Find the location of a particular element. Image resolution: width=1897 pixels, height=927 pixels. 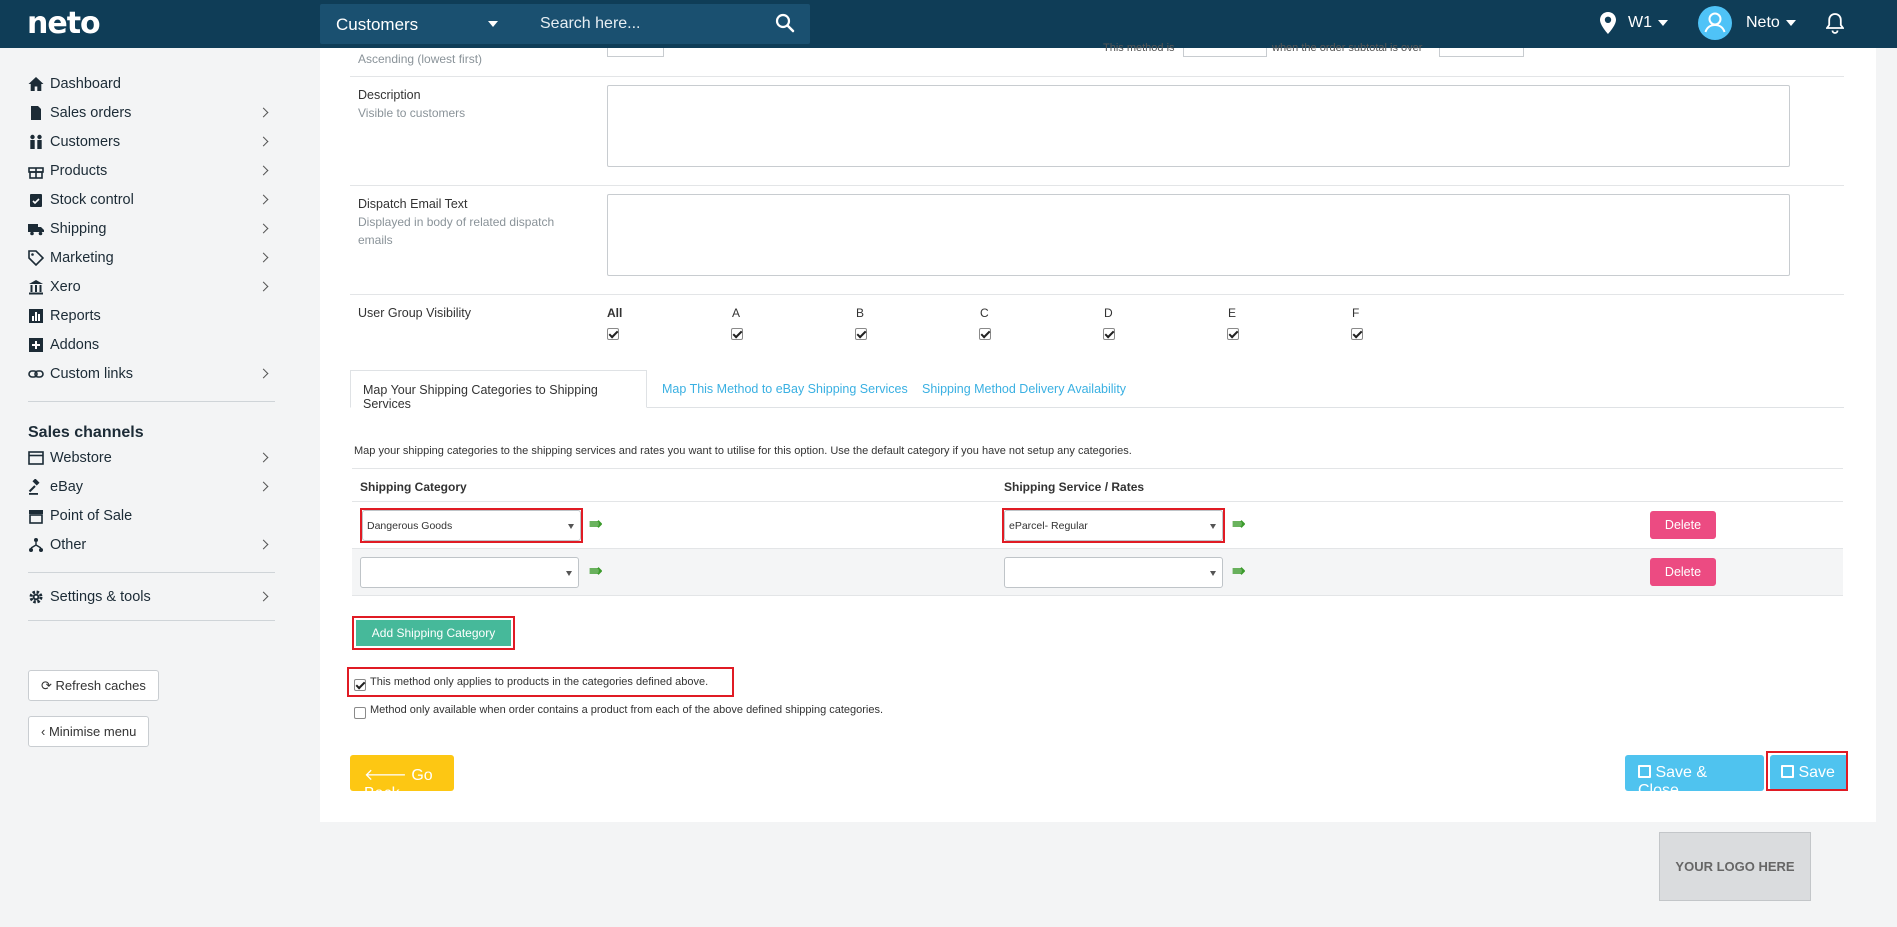

sort-order-input is located at coordinates (635, 52).